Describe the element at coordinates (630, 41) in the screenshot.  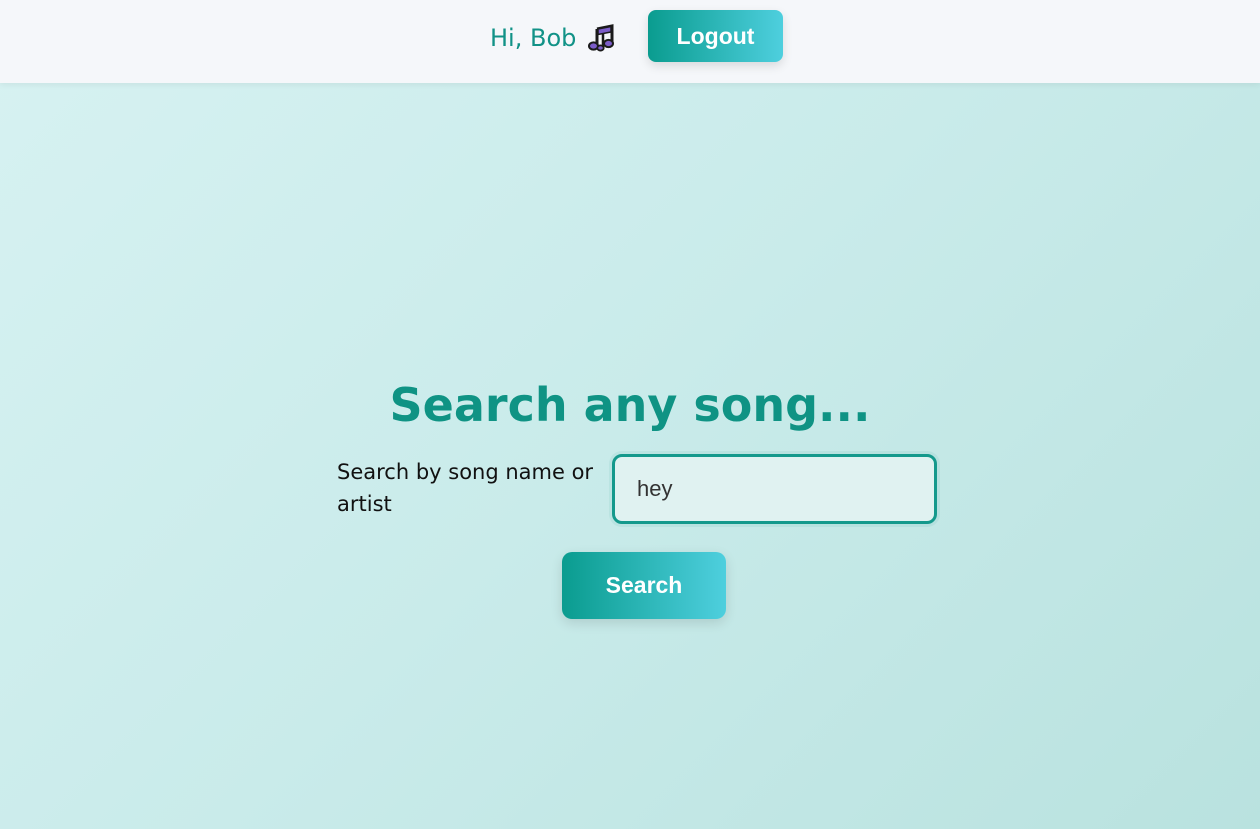
I see `top-navbar: Hi, Bob Logout` at that location.